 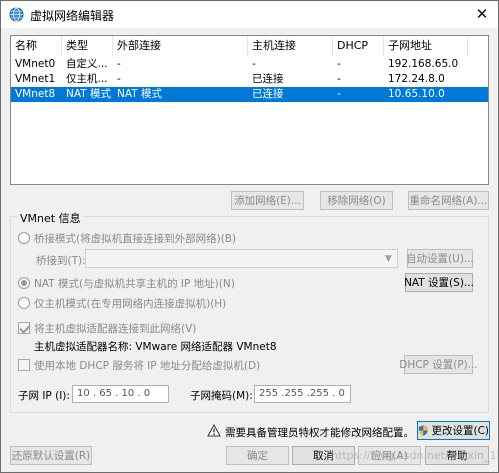 I want to click on row-name: VMnet8, so click(x=35, y=94).